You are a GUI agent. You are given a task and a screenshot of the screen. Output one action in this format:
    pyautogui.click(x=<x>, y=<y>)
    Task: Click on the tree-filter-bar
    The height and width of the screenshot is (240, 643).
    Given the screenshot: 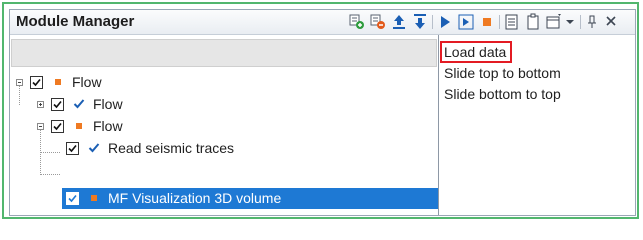 What is the action you would take?
    pyautogui.click(x=224, y=53)
    